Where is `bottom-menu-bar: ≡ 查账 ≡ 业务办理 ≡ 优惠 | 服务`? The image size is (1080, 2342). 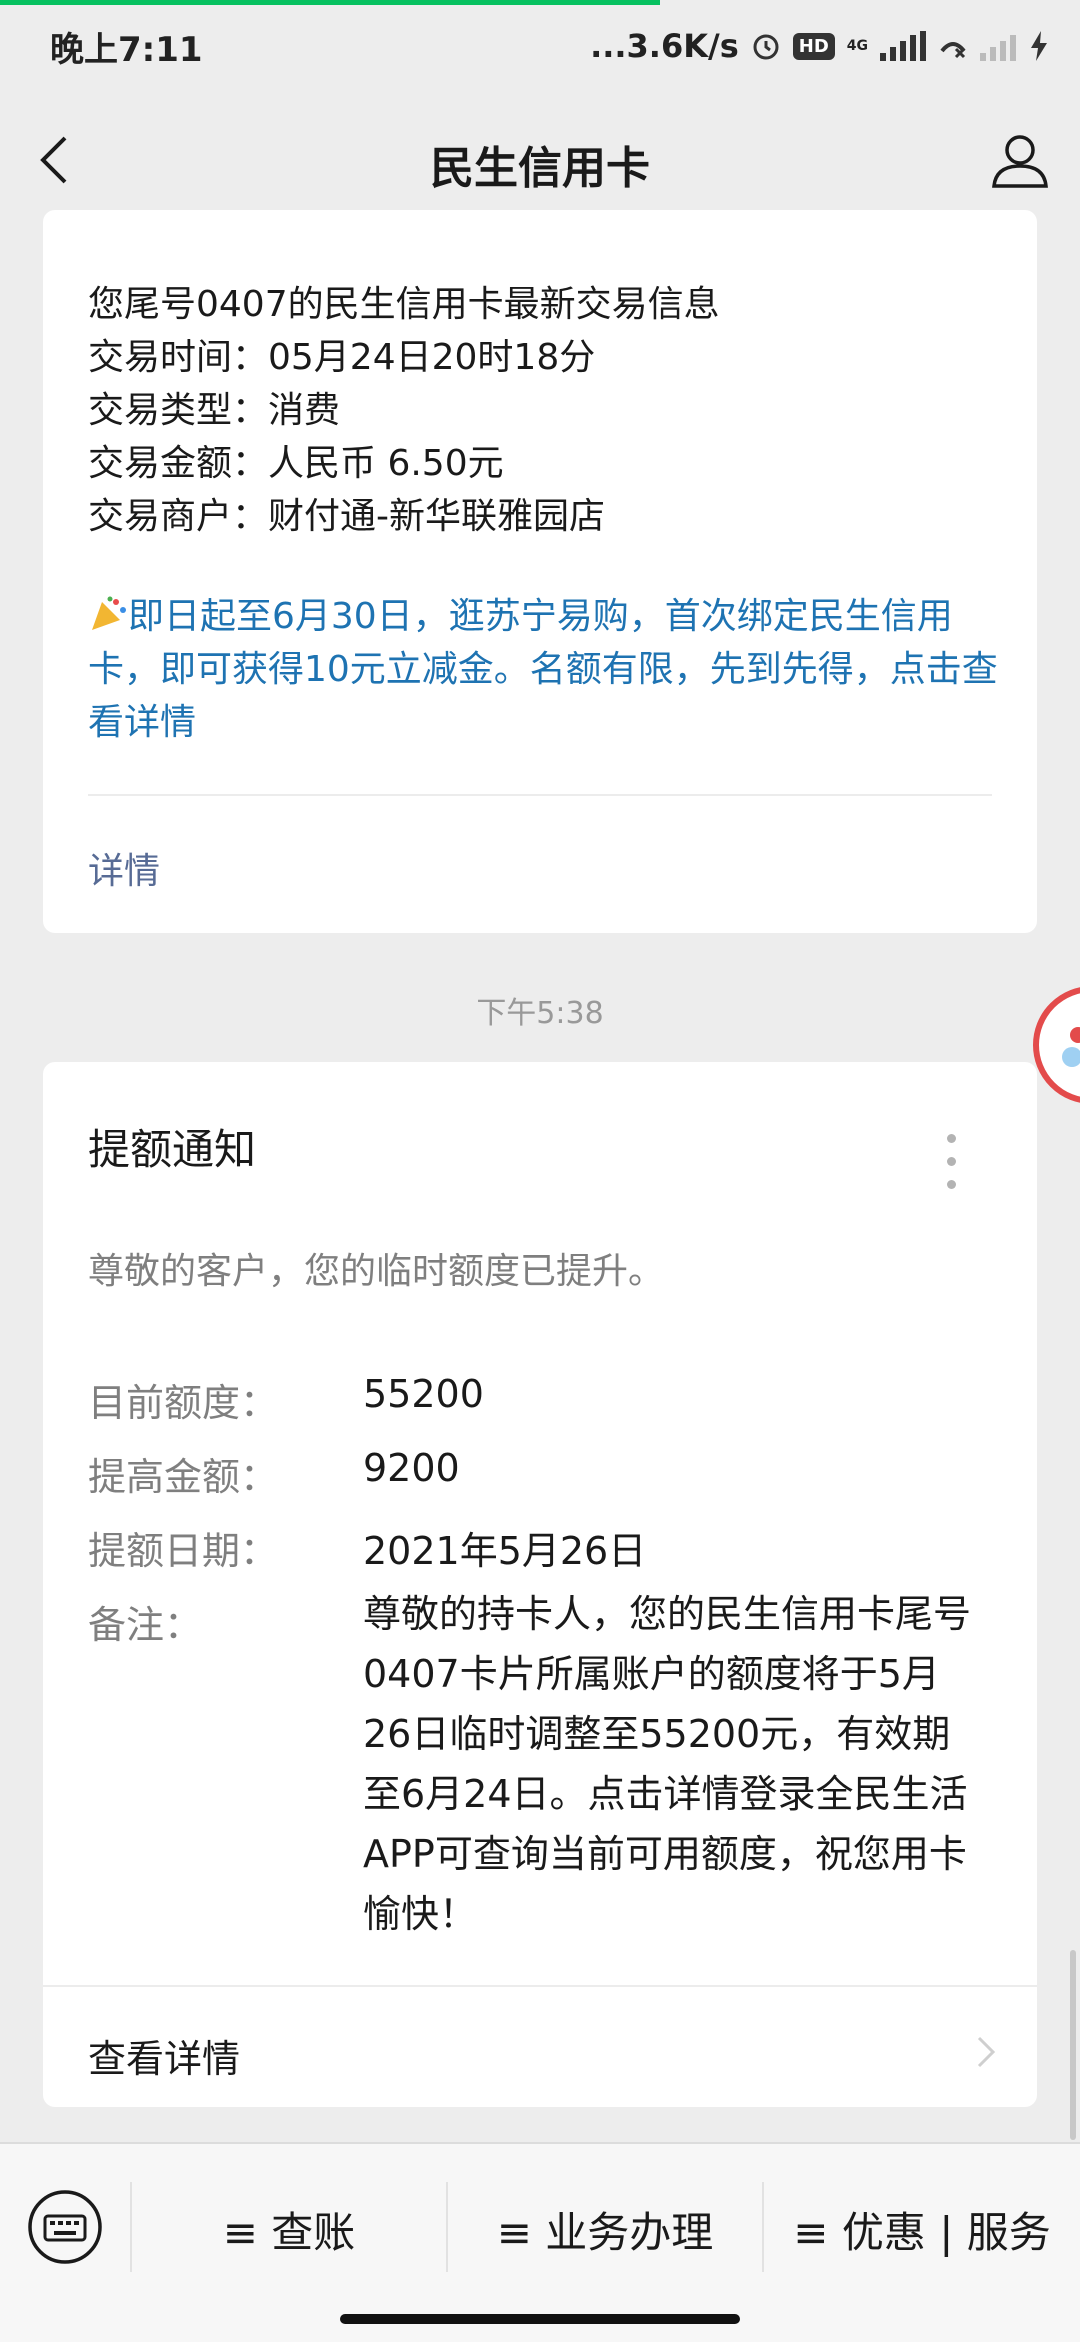 bottom-menu-bar: ≡ 查账 ≡ 业务办理 ≡ 优惠 | 服务 is located at coordinates (540, 2242).